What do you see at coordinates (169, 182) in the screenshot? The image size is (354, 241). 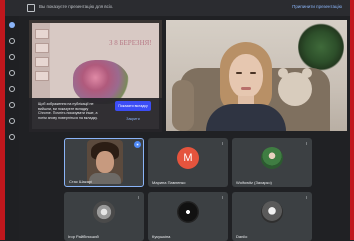 I see `participant-name: Марина Павленко` at bounding box center [169, 182].